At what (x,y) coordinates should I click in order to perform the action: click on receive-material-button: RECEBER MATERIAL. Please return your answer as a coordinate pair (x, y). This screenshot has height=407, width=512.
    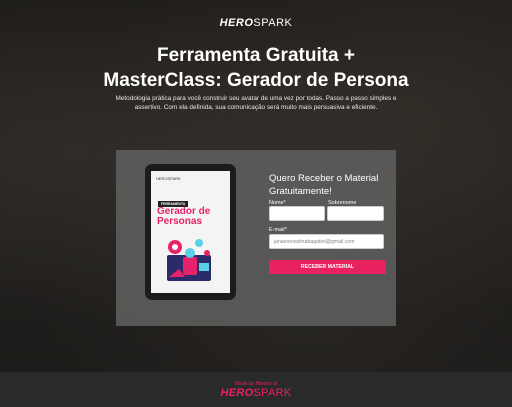
    Looking at the image, I should click on (327, 267).